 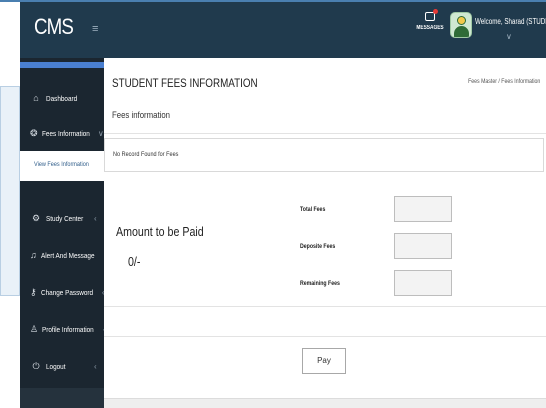 I want to click on no-record-message: No Record Found for Fees, so click(x=146, y=154).